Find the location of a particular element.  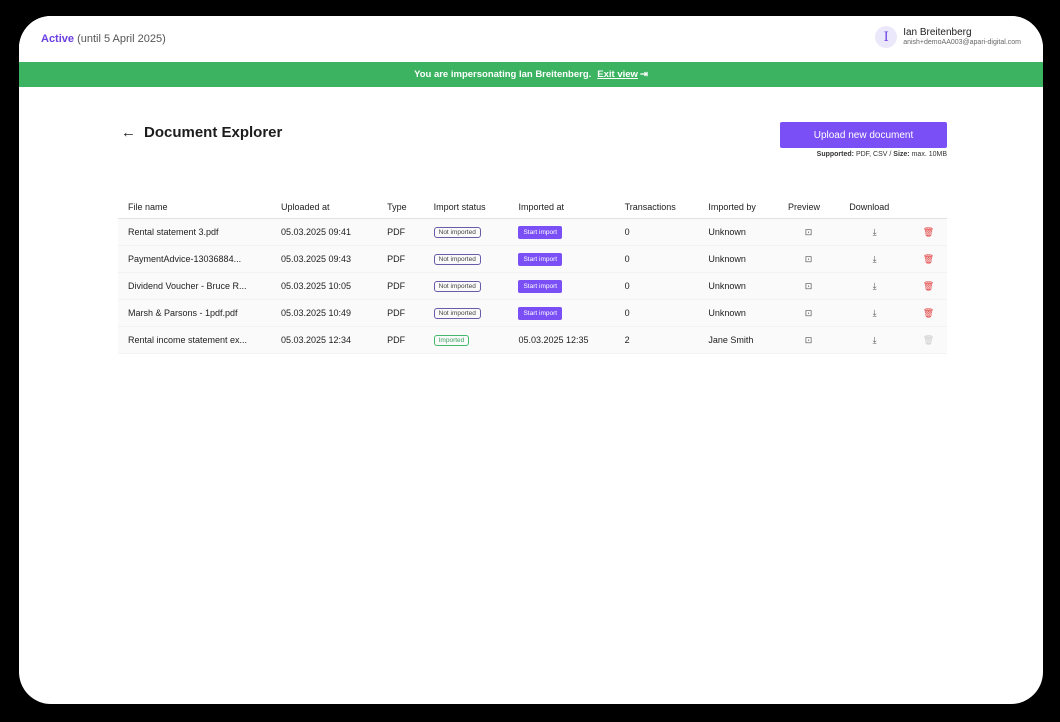

col-imported-by: Imported by is located at coordinates (738, 207).